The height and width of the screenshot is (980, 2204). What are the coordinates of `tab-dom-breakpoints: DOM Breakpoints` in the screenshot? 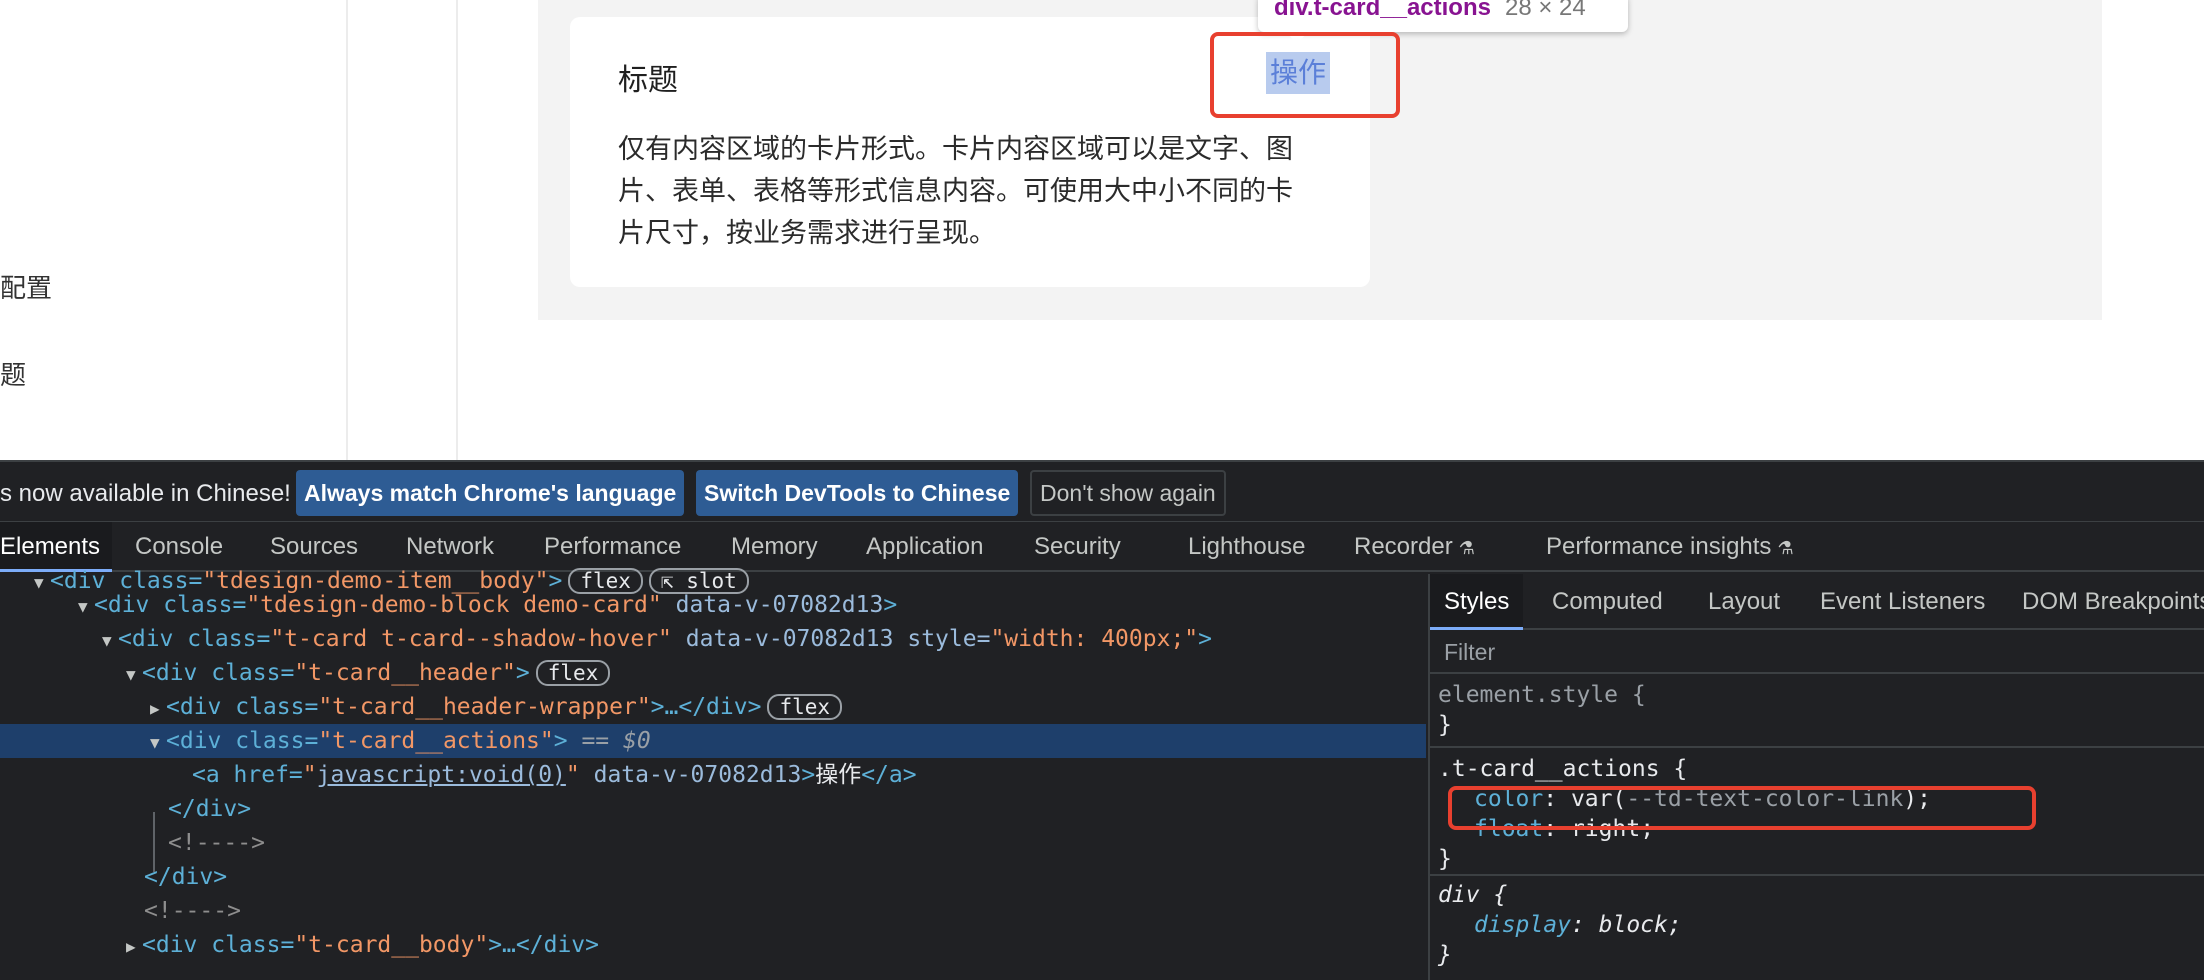 It's located at (2113, 602).